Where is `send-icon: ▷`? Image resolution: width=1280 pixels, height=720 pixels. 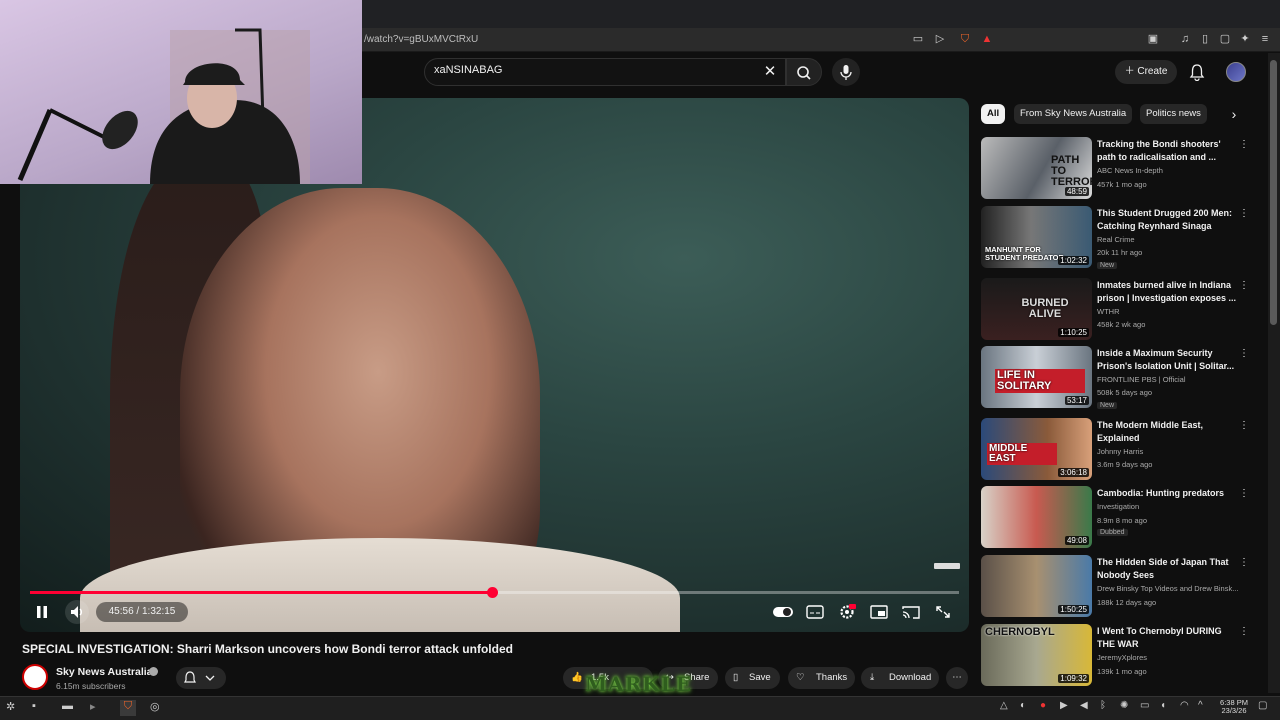
send-icon: ▷ is located at coordinates (940, 39).